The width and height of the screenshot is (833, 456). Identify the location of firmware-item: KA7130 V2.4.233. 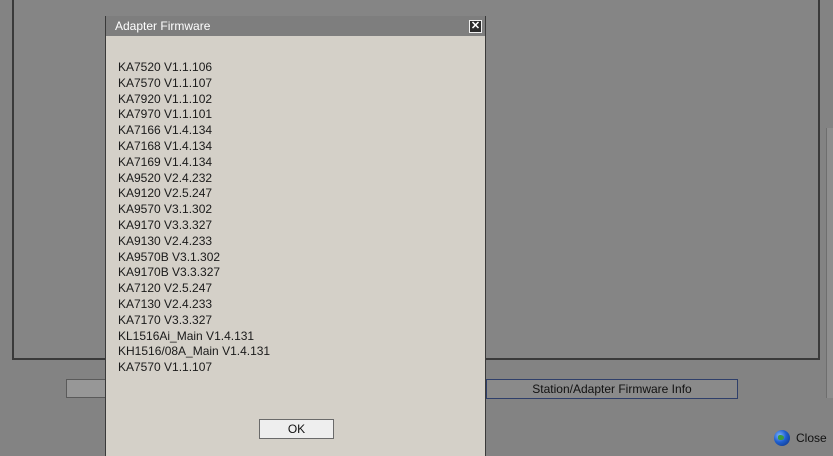
(165, 303).